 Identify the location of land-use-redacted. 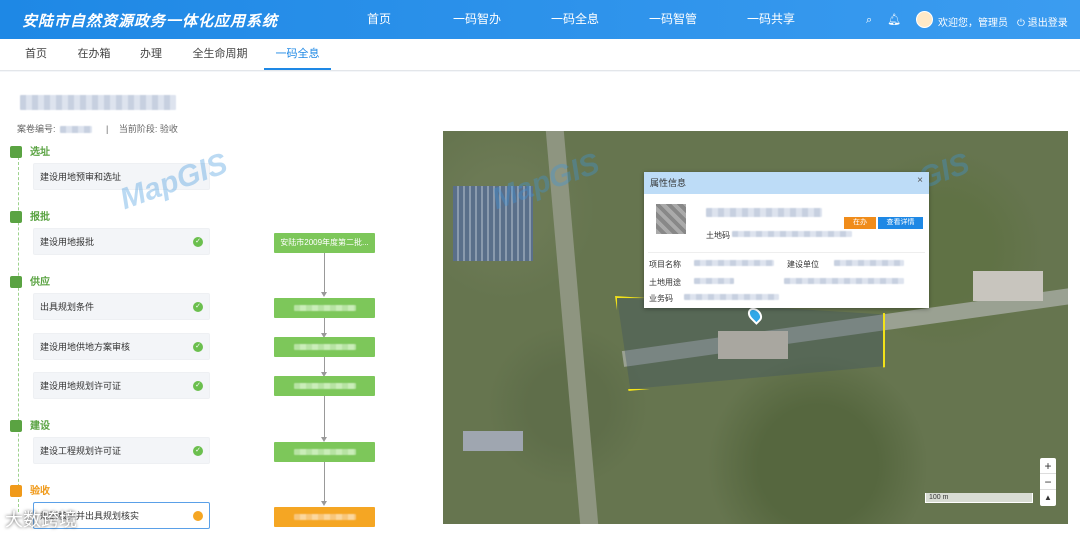
(714, 281).